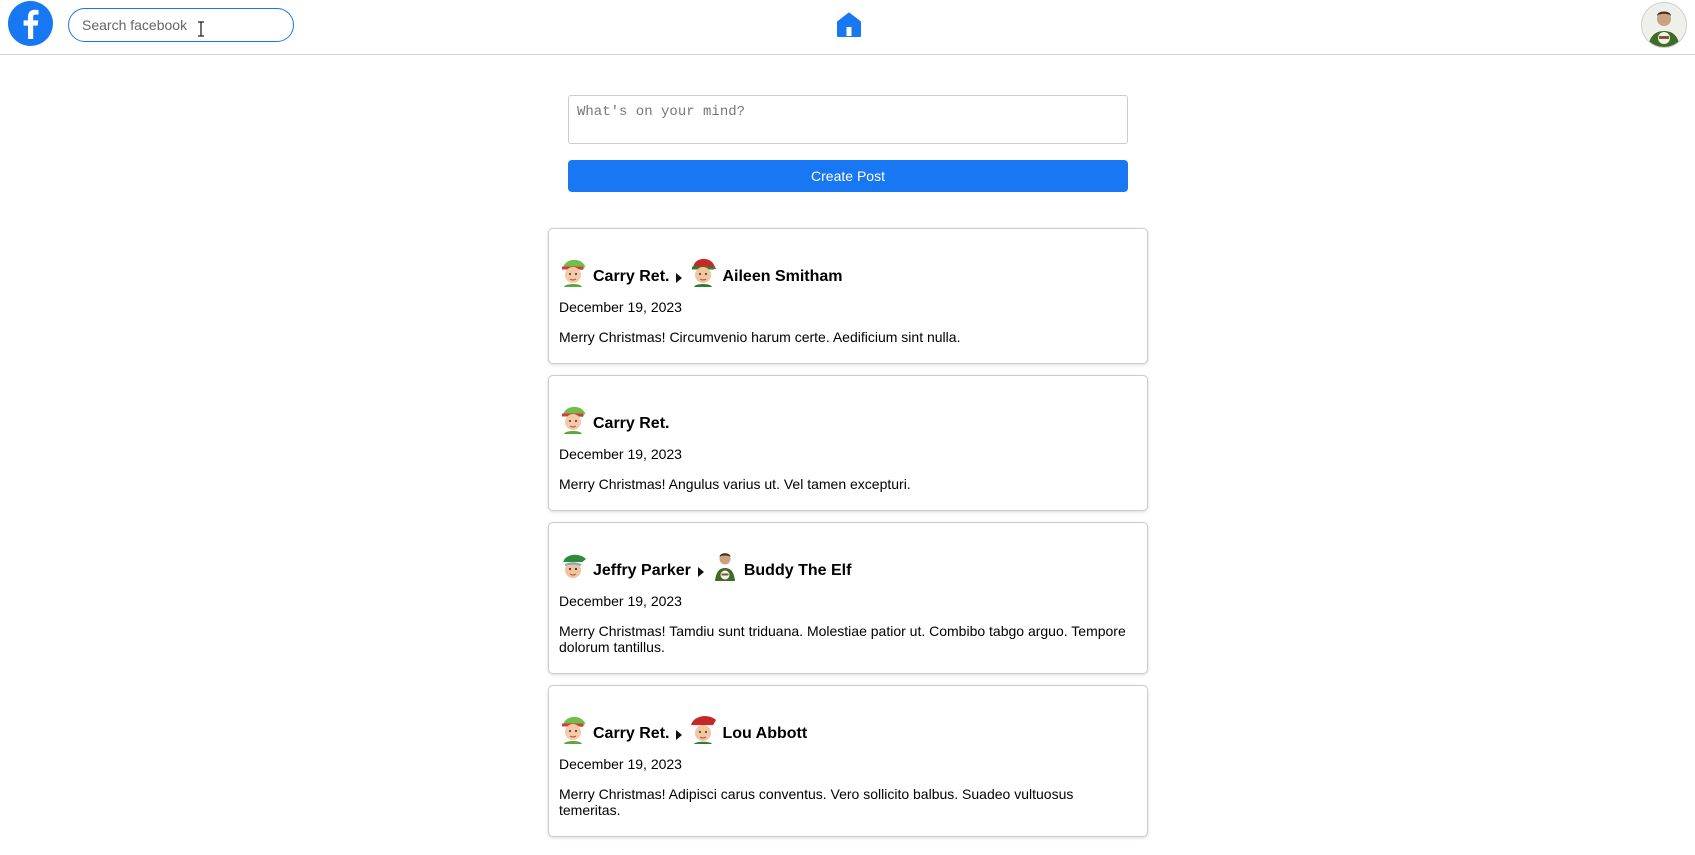 Image resolution: width=1695 pixels, height=855 pixels. I want to click on home-icon, so click(849, 25).